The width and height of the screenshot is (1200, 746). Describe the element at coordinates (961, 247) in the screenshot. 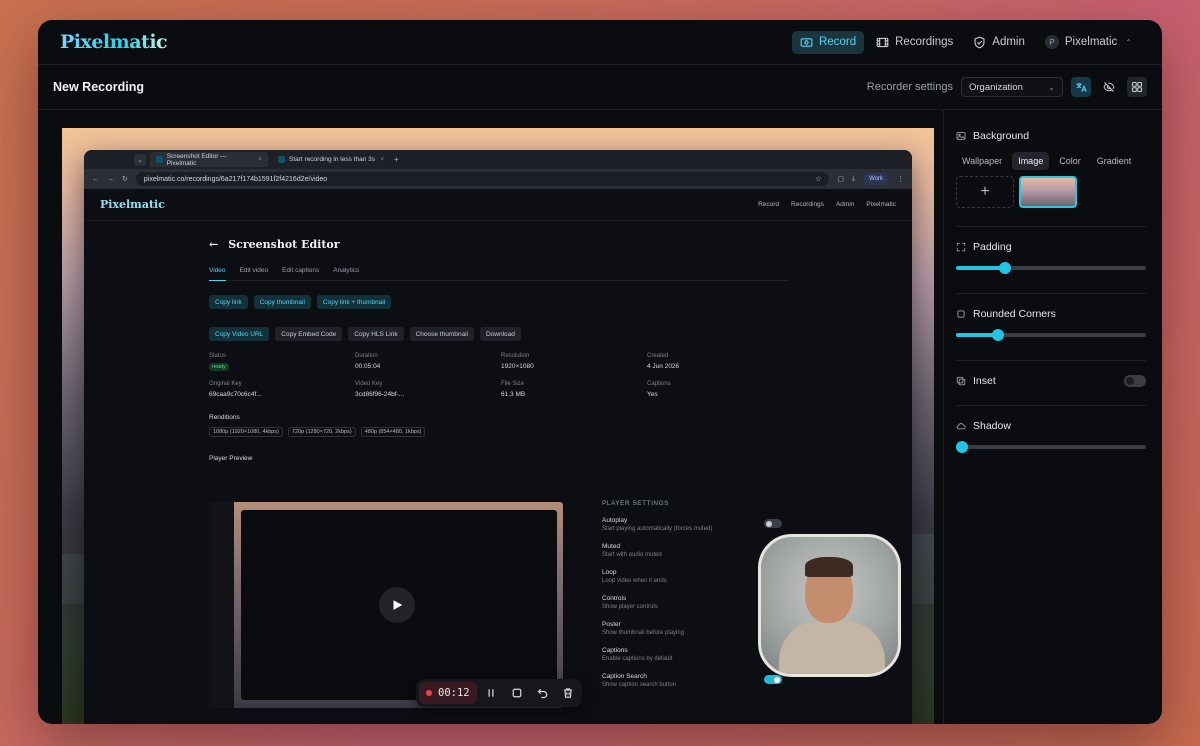

I see `expand-icon` at that location.